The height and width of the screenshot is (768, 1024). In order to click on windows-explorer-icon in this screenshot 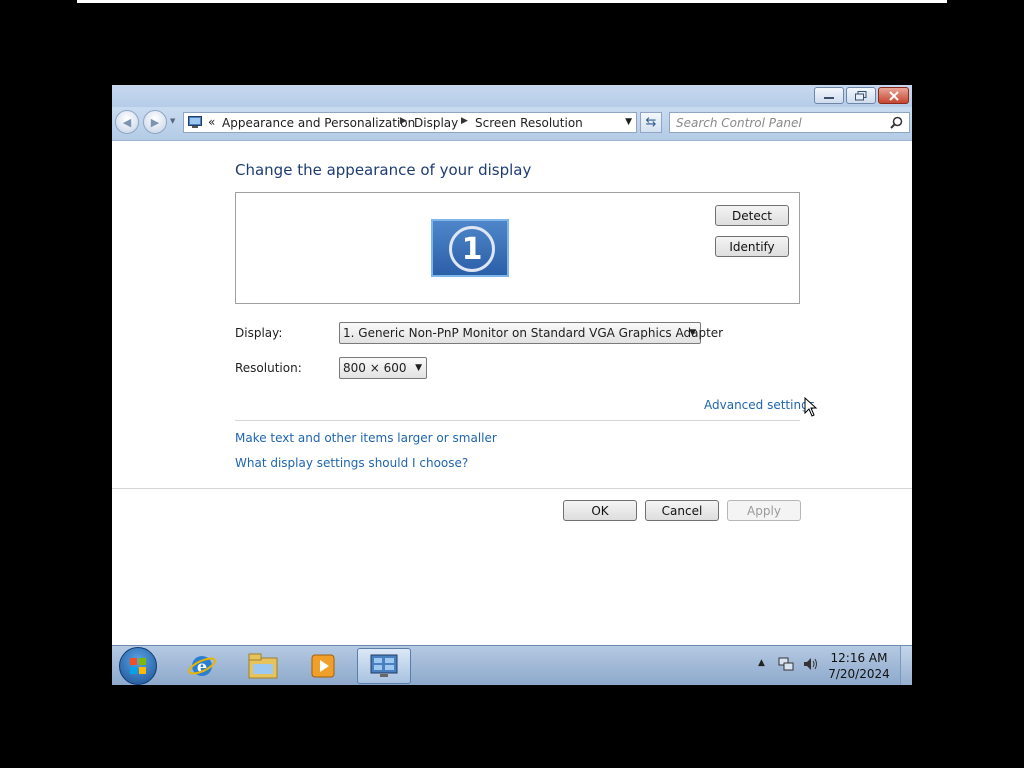, I will do `click(263, 666)`.